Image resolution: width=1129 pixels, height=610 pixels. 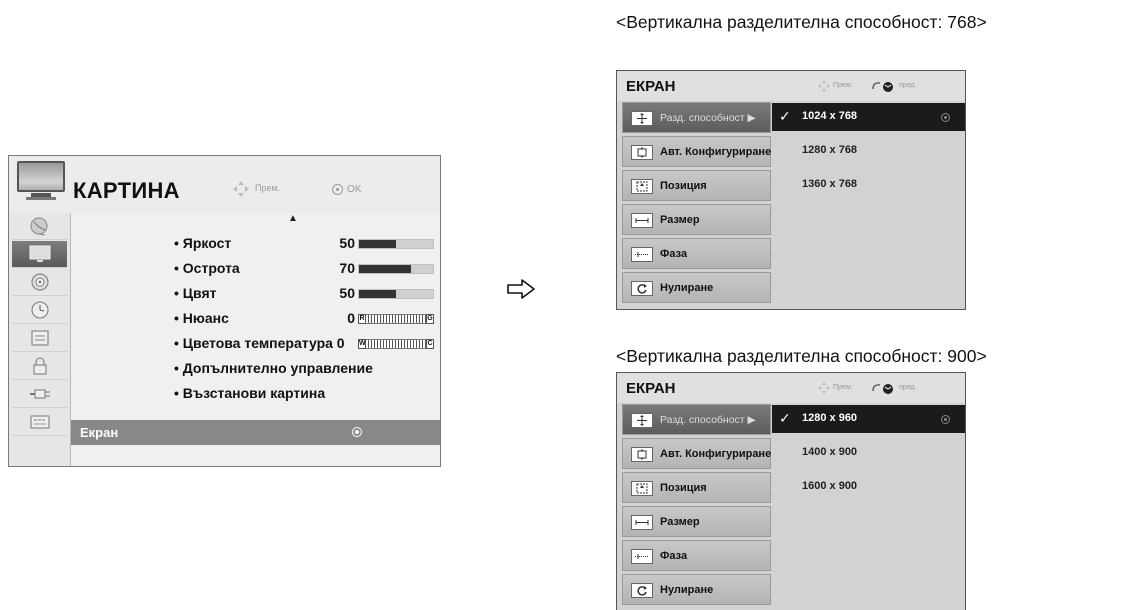 What do you see at coordinates (868, 419) in the screenshot?
I see `resolution-option-selected: ✓ 1280 x 960` at bounding box center [868, 419].